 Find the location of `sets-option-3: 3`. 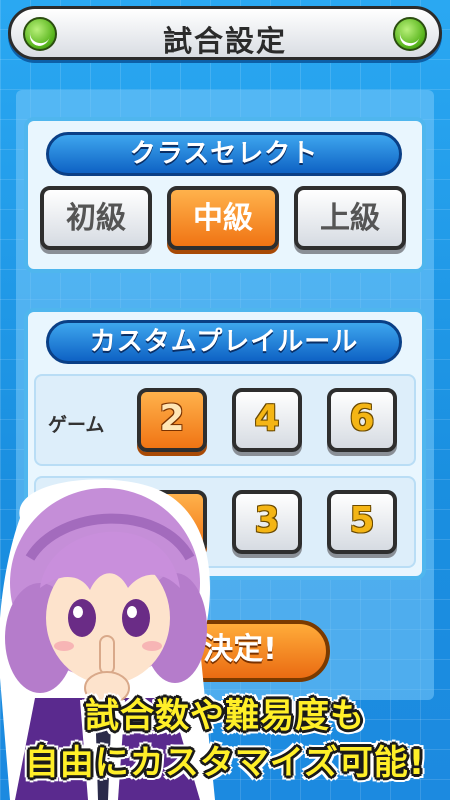

sets-option-3: 3 is located at coordinates (267, 522).